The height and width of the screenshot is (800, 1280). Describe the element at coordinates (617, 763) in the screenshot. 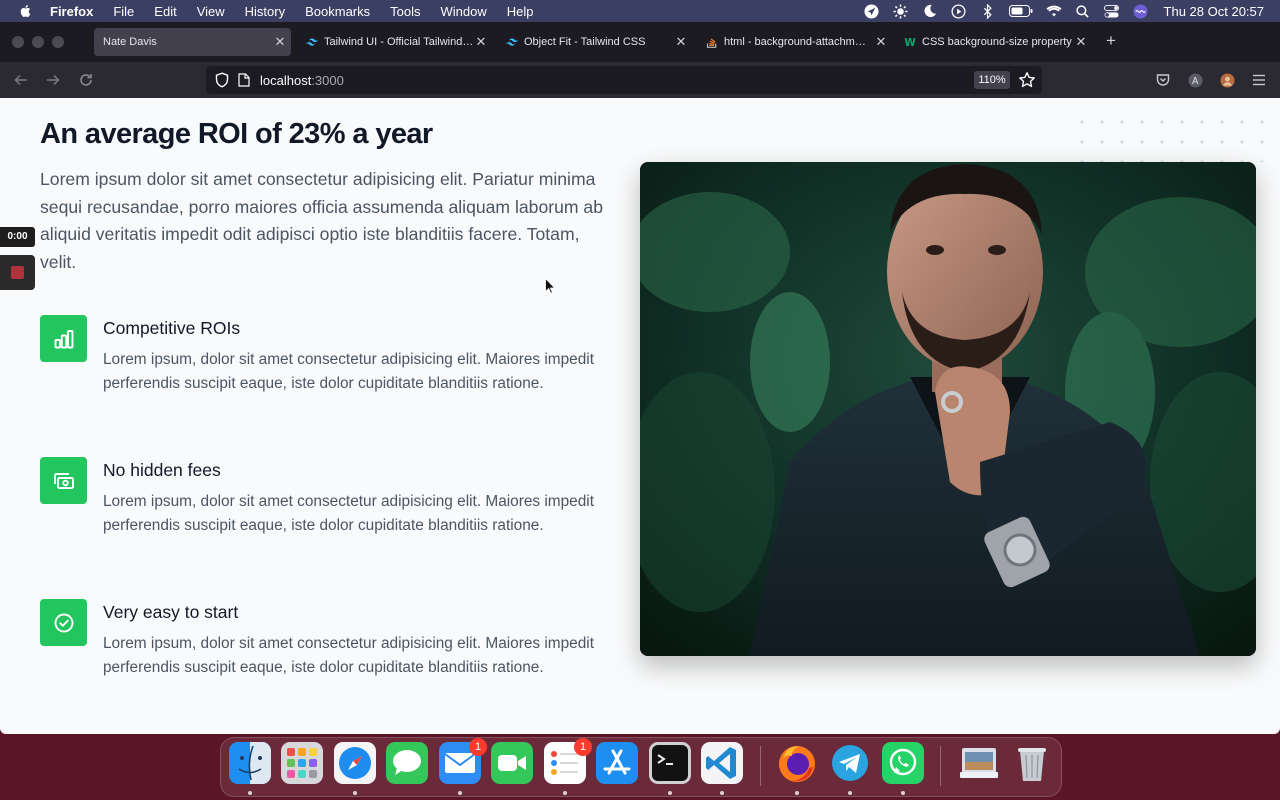

I see `app-store-icon` at that location.